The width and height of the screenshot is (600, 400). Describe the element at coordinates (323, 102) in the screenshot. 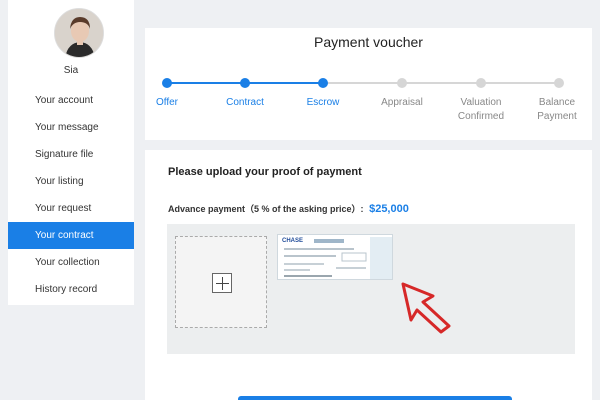

I see `step-label: Escrow` at that location.